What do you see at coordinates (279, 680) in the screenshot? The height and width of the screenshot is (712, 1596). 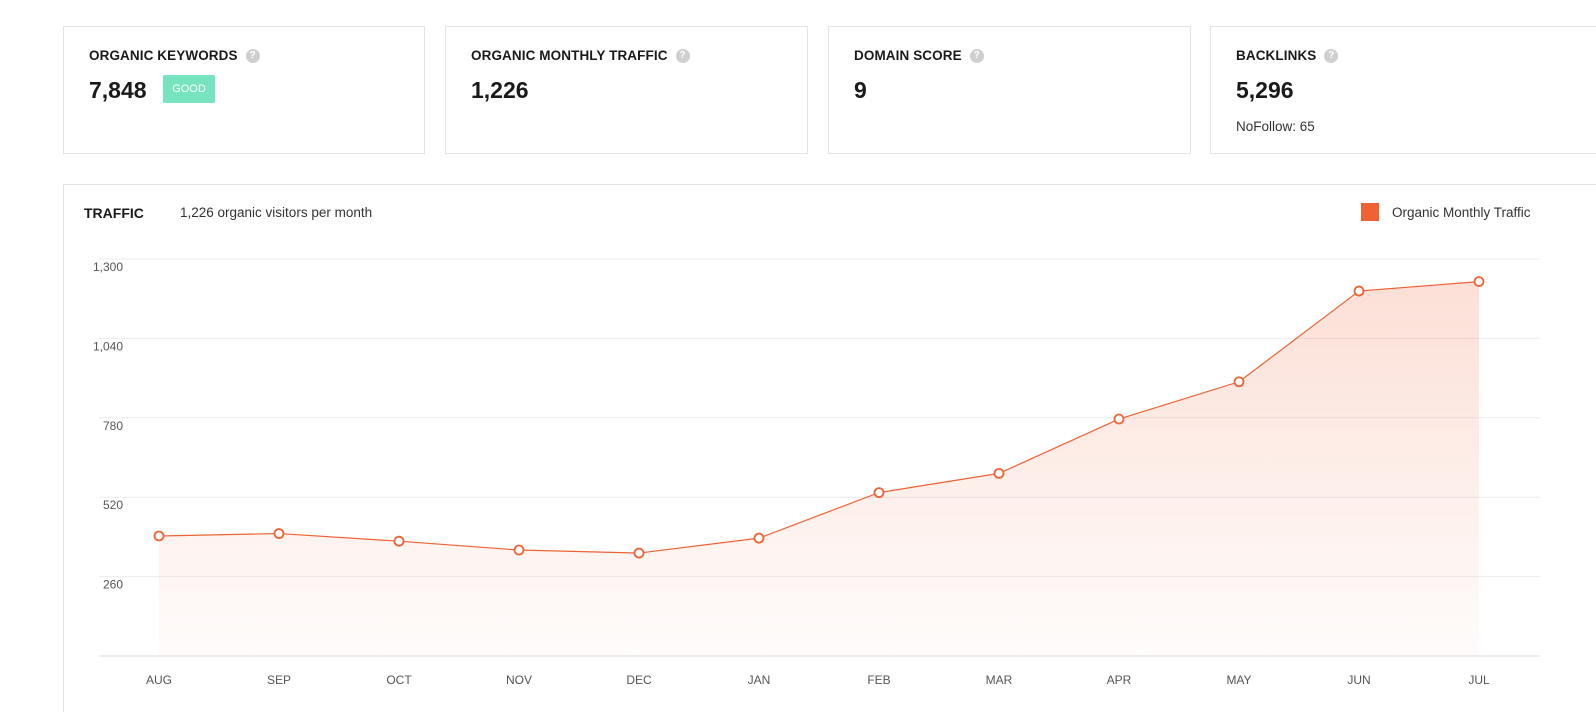 I see `x-tick-label: SEP` at bounding box center [279, 680].